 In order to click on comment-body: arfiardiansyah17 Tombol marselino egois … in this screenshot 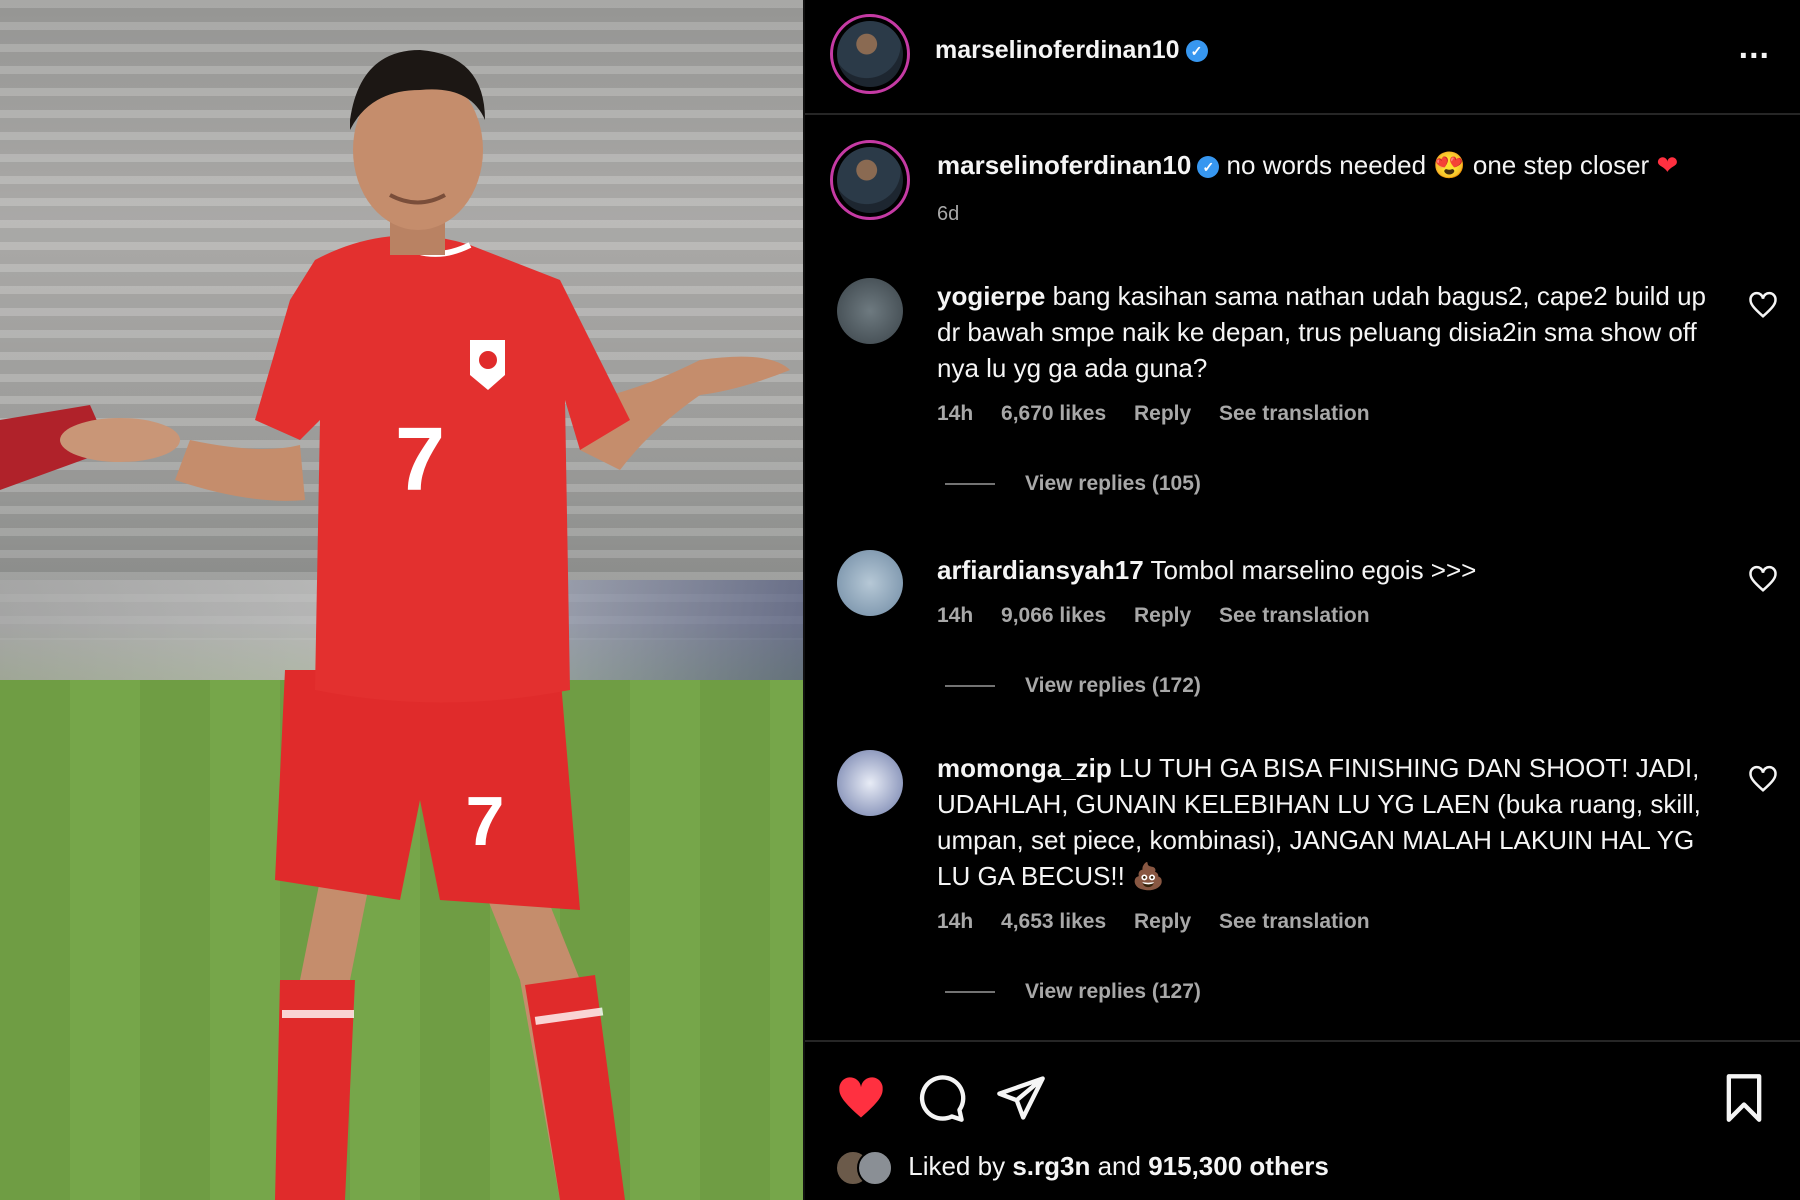, I will do `click(1327, 570)`.